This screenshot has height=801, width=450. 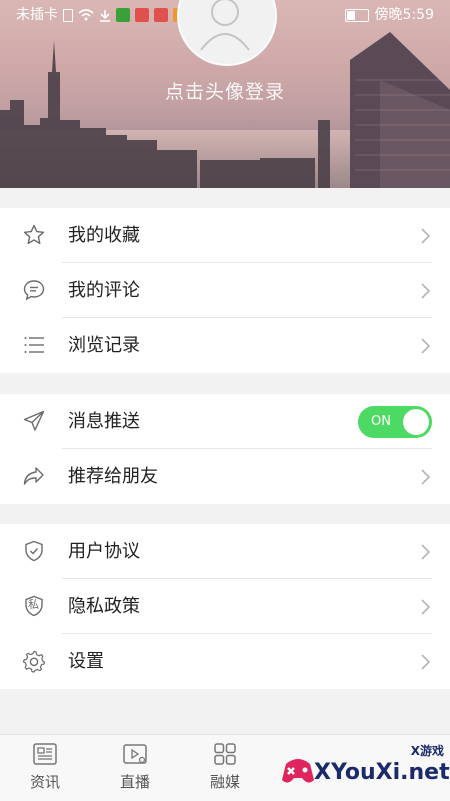 I want to click on battery-icon, so click(x=356, y=15).